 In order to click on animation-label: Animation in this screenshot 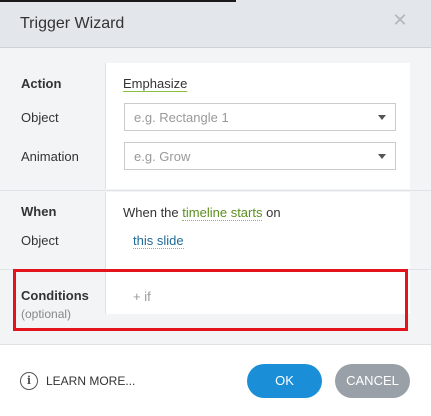, I will do `click(50, 156)`.